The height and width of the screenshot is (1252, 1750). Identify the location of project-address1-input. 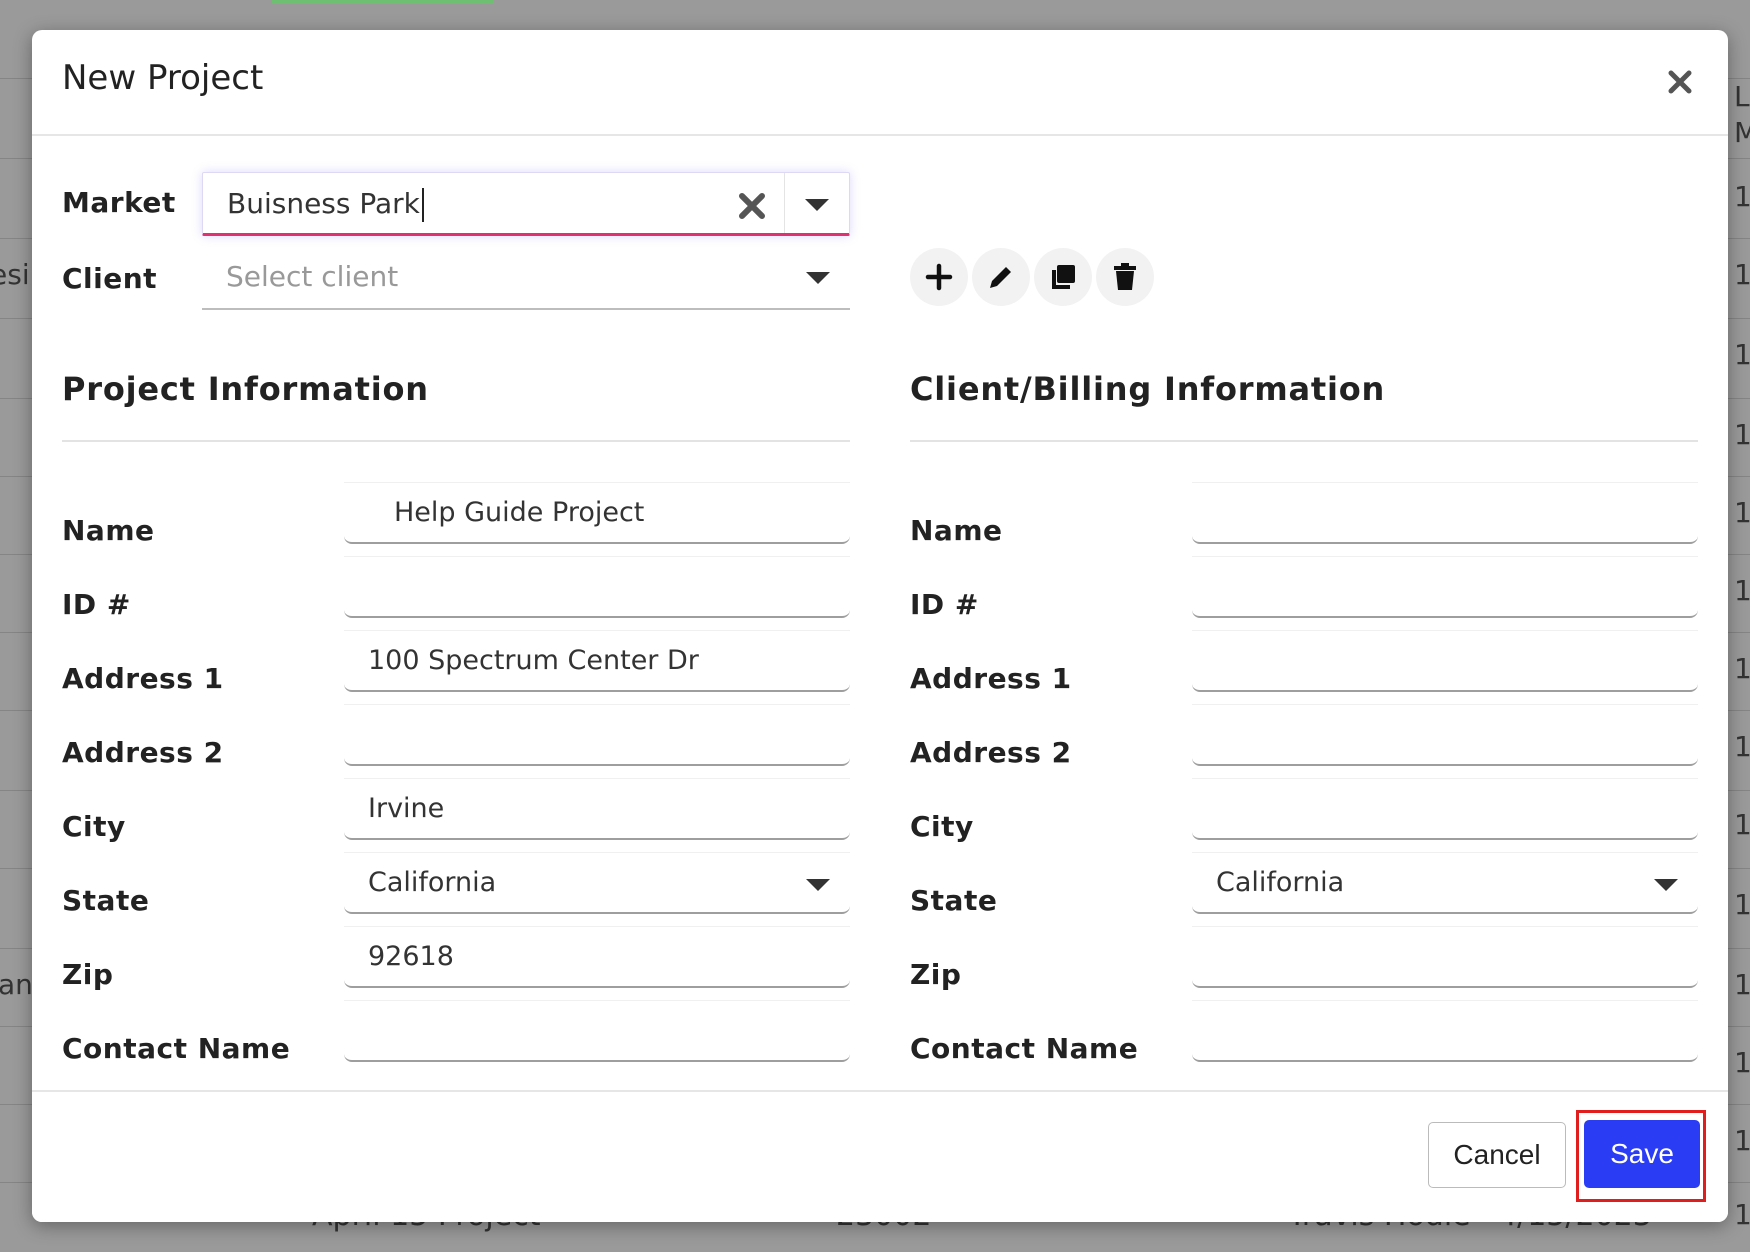
(597, 660).